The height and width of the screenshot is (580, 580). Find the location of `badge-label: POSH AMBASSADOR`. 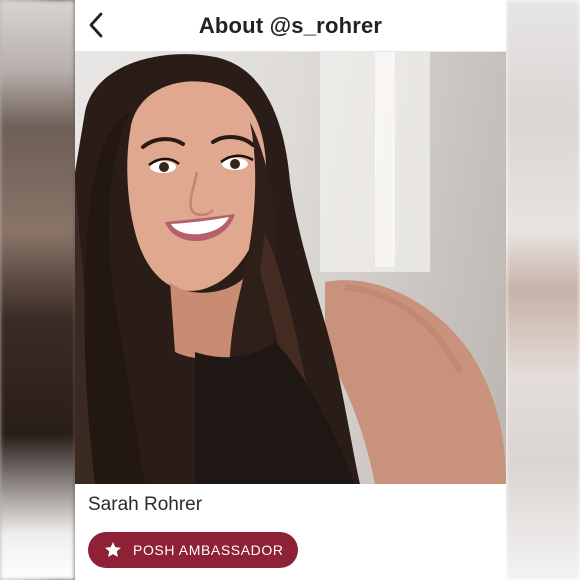

badge-label: POSH AMBASSADOR is located at coordinates (208, 550).